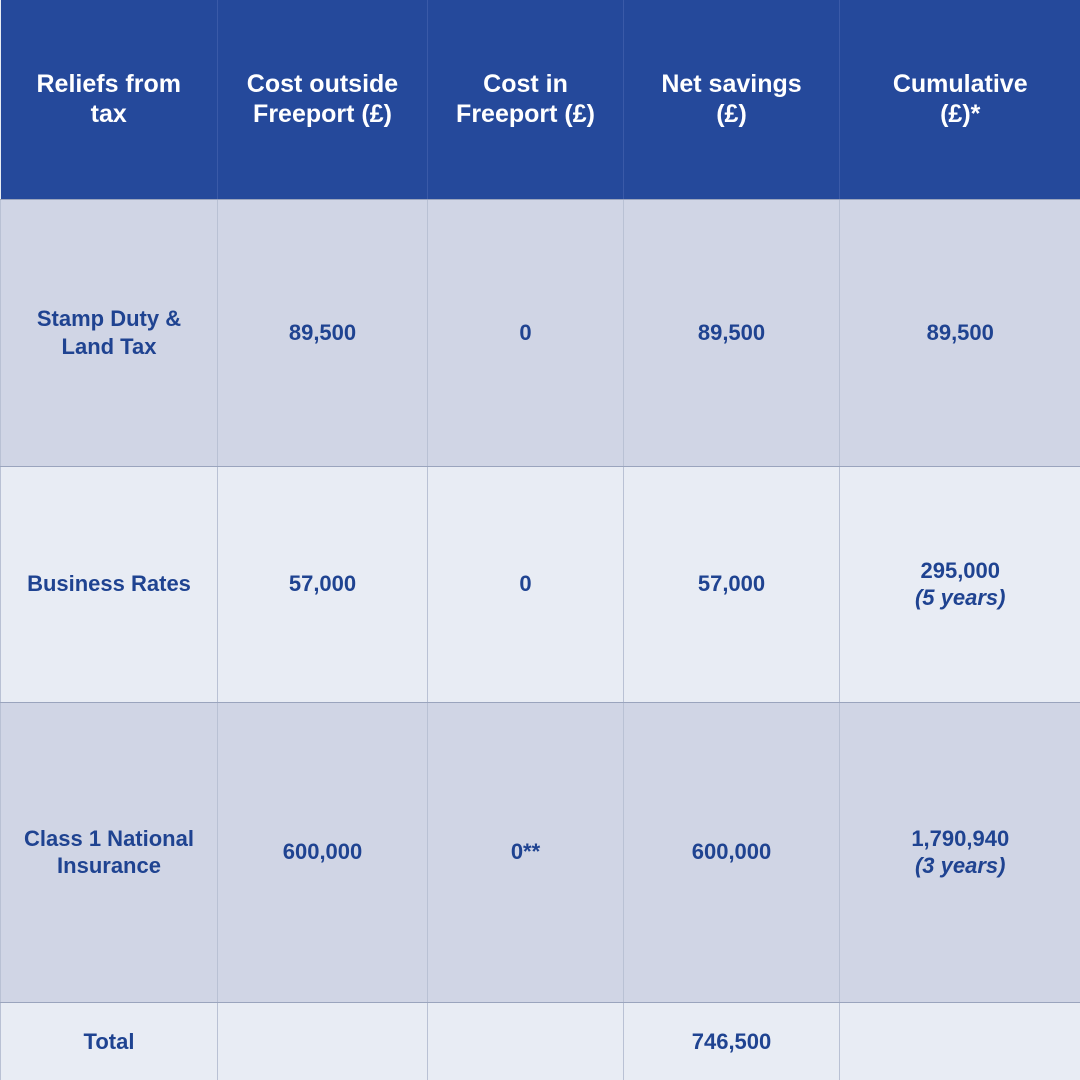 The image size is (1080, 1080). I want to click on column-header-reliefs-from-tax: Reliefs from tax, so click(109, 100).